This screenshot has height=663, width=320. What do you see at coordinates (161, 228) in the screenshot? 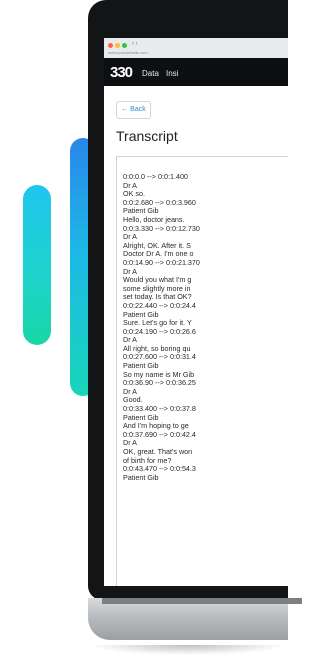
I see `transcript-line: 0:0:3.330 --> 0:0:12.730` at bounding box center [161, 228].